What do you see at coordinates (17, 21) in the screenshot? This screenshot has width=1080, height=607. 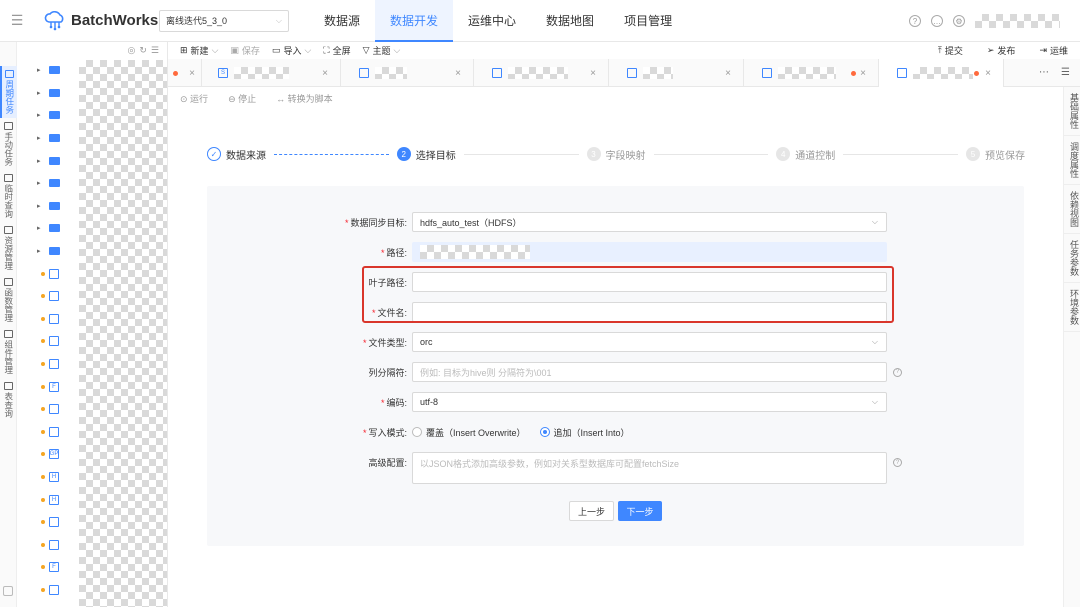 I see `menu-toggle-icon: ☰` at bounding box center [17, 21].